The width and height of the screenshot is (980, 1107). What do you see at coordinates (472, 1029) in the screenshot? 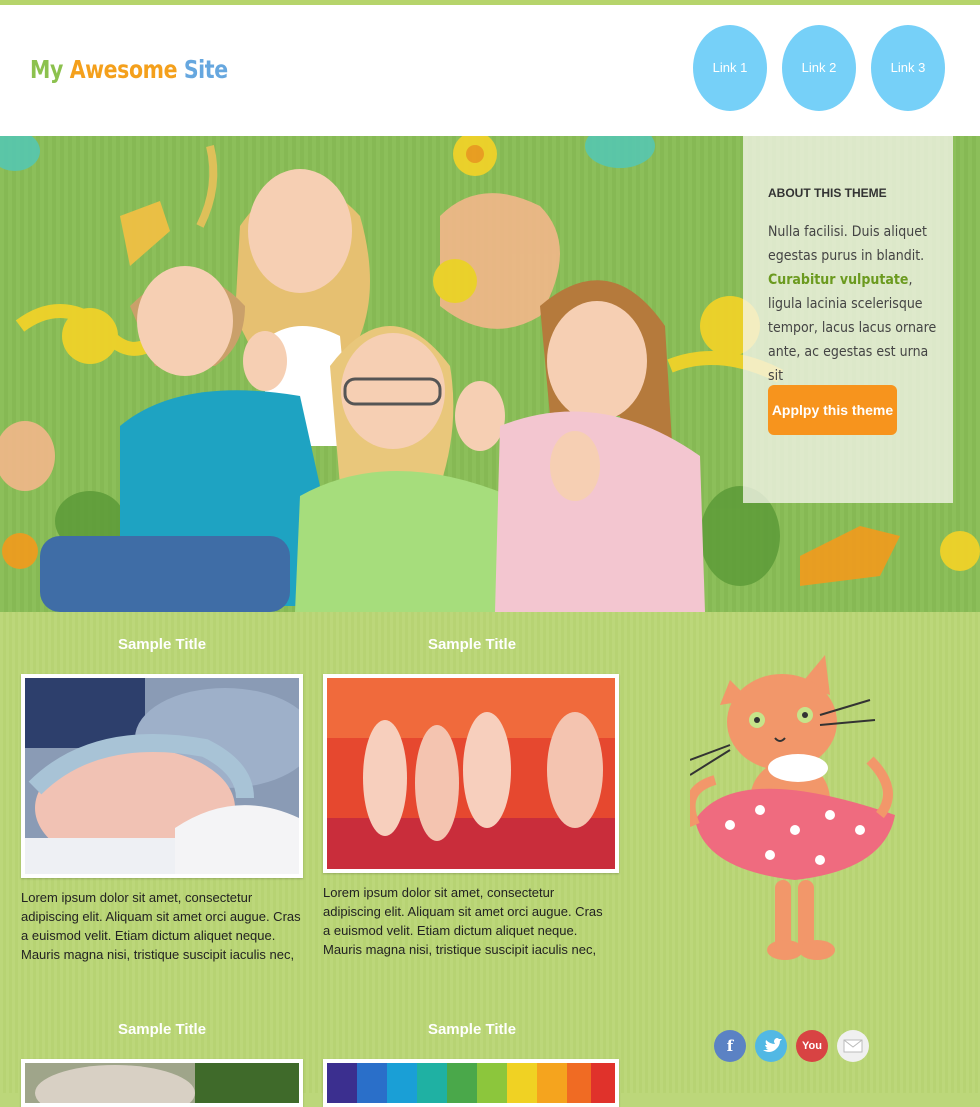
I see `post-4-title: Sample Title` at bounding box center [472, 1029].